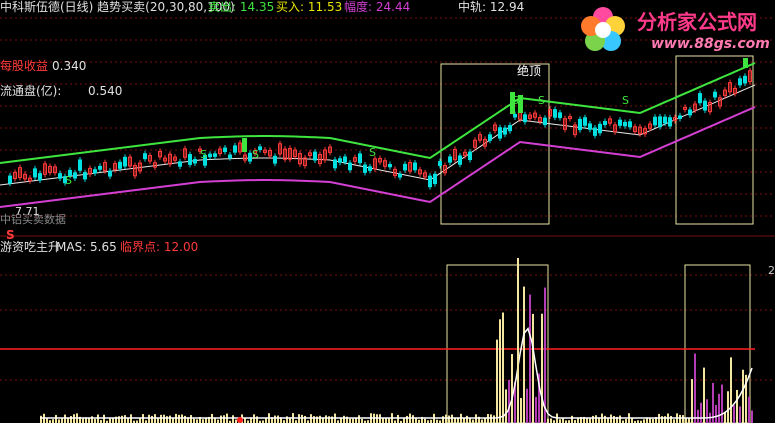 Image resolution: width=775 pixels, height=423 pixels. Describe the element at coordinates (244, 145) in the screenshot. I see `highlight-candle` at that location.